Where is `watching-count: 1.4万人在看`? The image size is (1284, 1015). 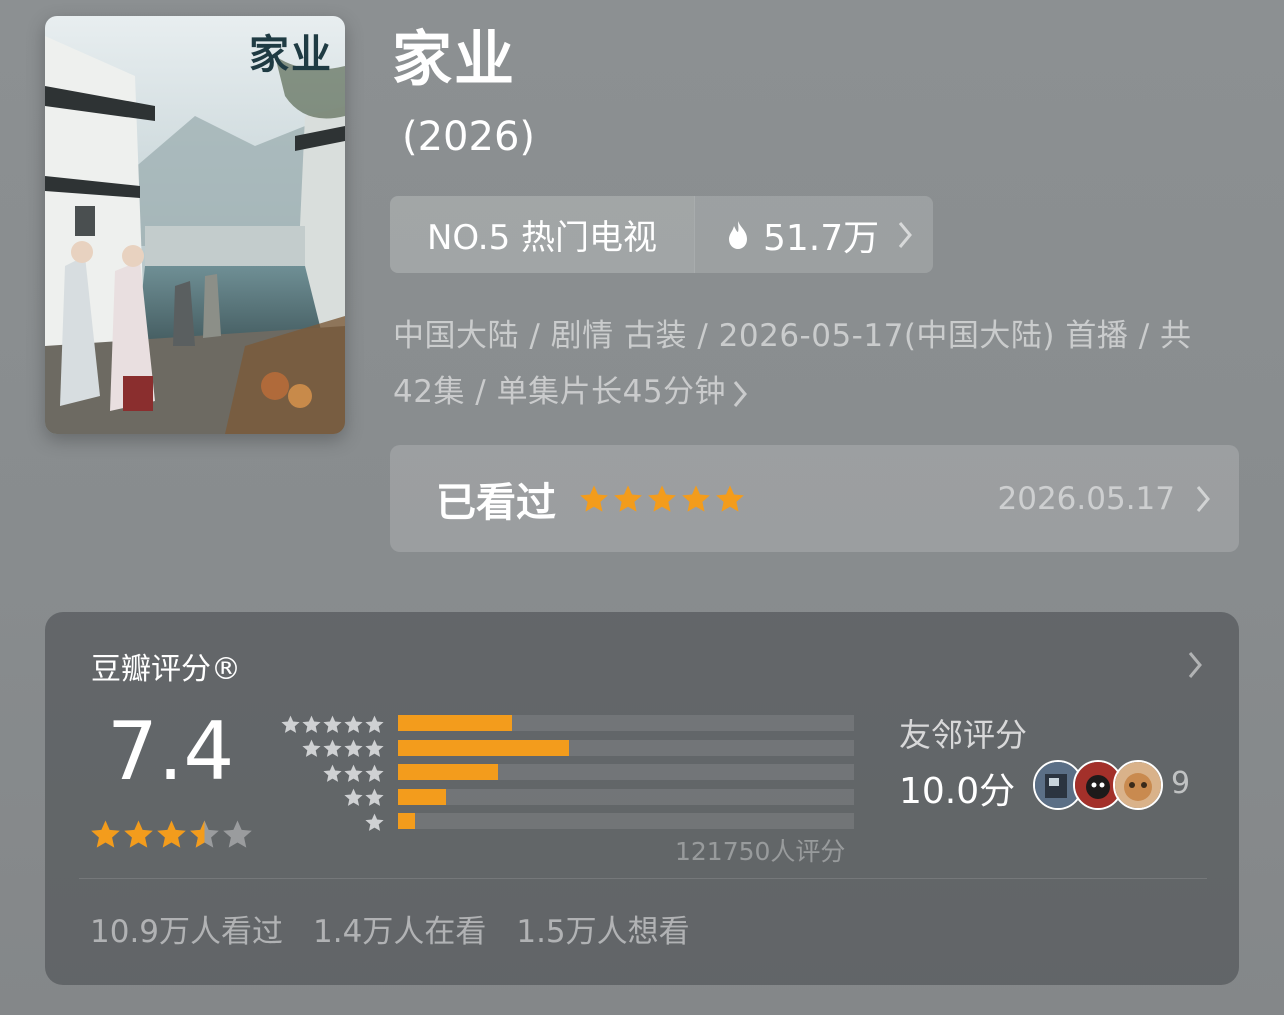 watching-count: 1.4万人在看 is located at coordinates (399, 928).